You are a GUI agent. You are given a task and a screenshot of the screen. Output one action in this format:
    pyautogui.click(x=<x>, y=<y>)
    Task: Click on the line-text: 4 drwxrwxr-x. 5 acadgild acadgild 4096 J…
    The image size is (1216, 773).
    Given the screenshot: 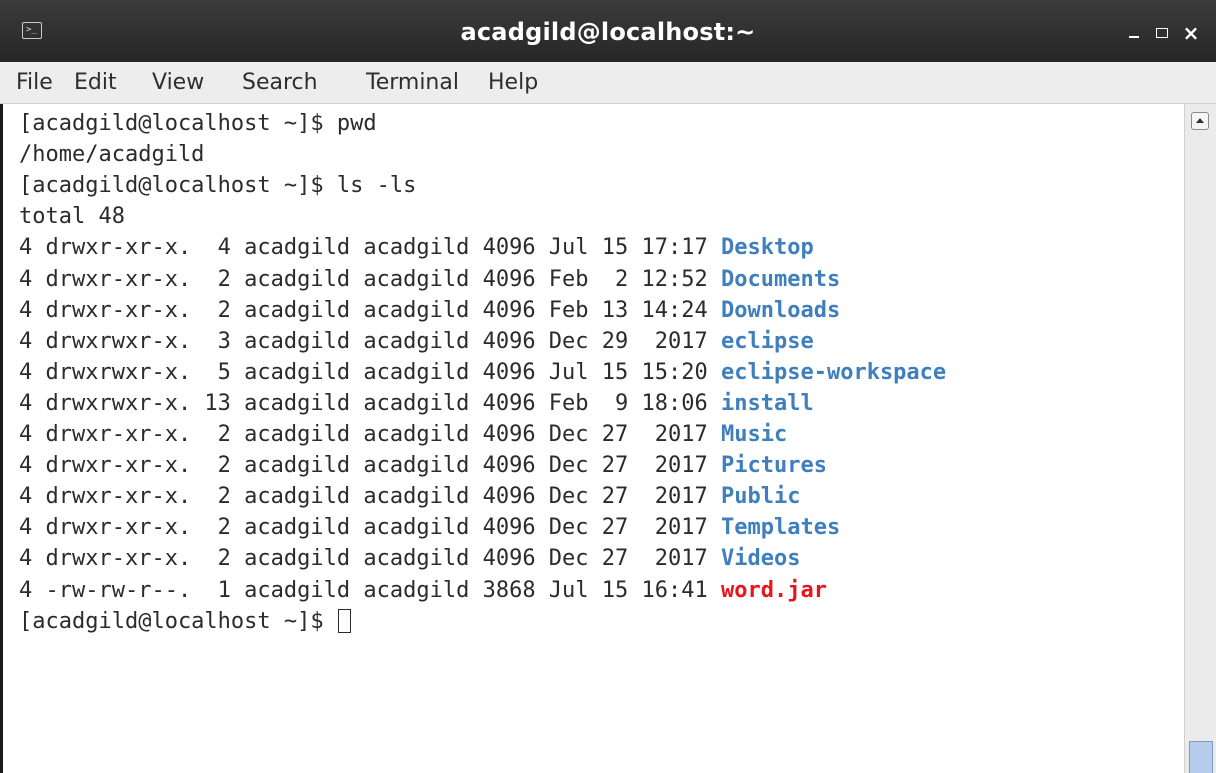 What is the action you would take?
    pyautogui.click(x=370, y=372)
    